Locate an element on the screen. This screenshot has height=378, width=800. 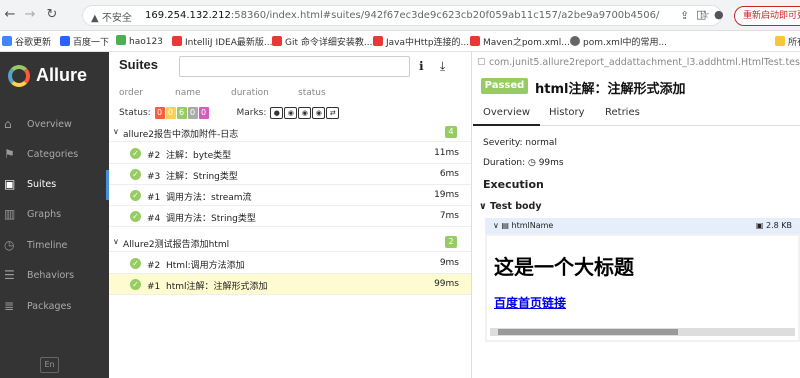
url-host: 169.254.132.212 is located at coordinates (188, 15).